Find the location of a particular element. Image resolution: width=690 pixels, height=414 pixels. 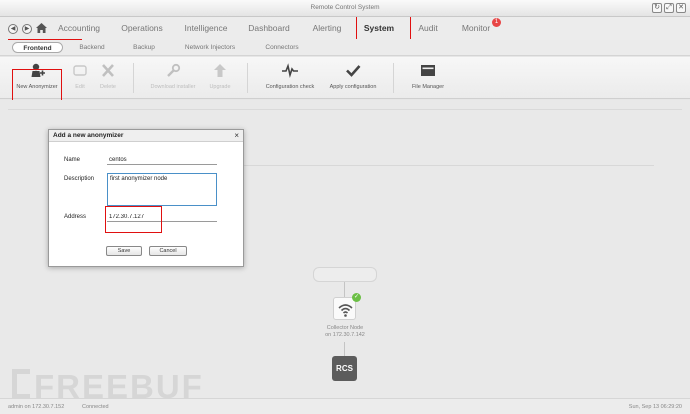

file-manager-label: File Manager is located at coordinates (428, 87).